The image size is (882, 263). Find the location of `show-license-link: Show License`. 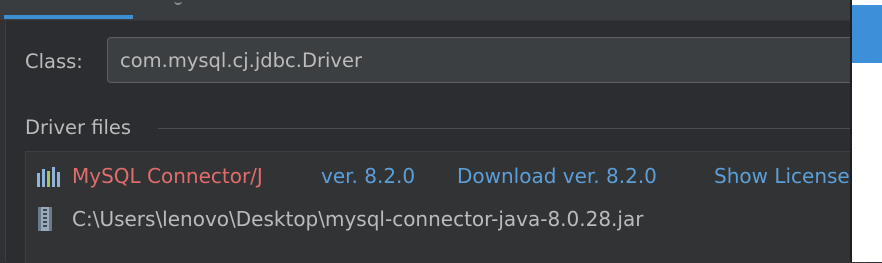

show-license-link: Show License is located at coordinates (782, 176).